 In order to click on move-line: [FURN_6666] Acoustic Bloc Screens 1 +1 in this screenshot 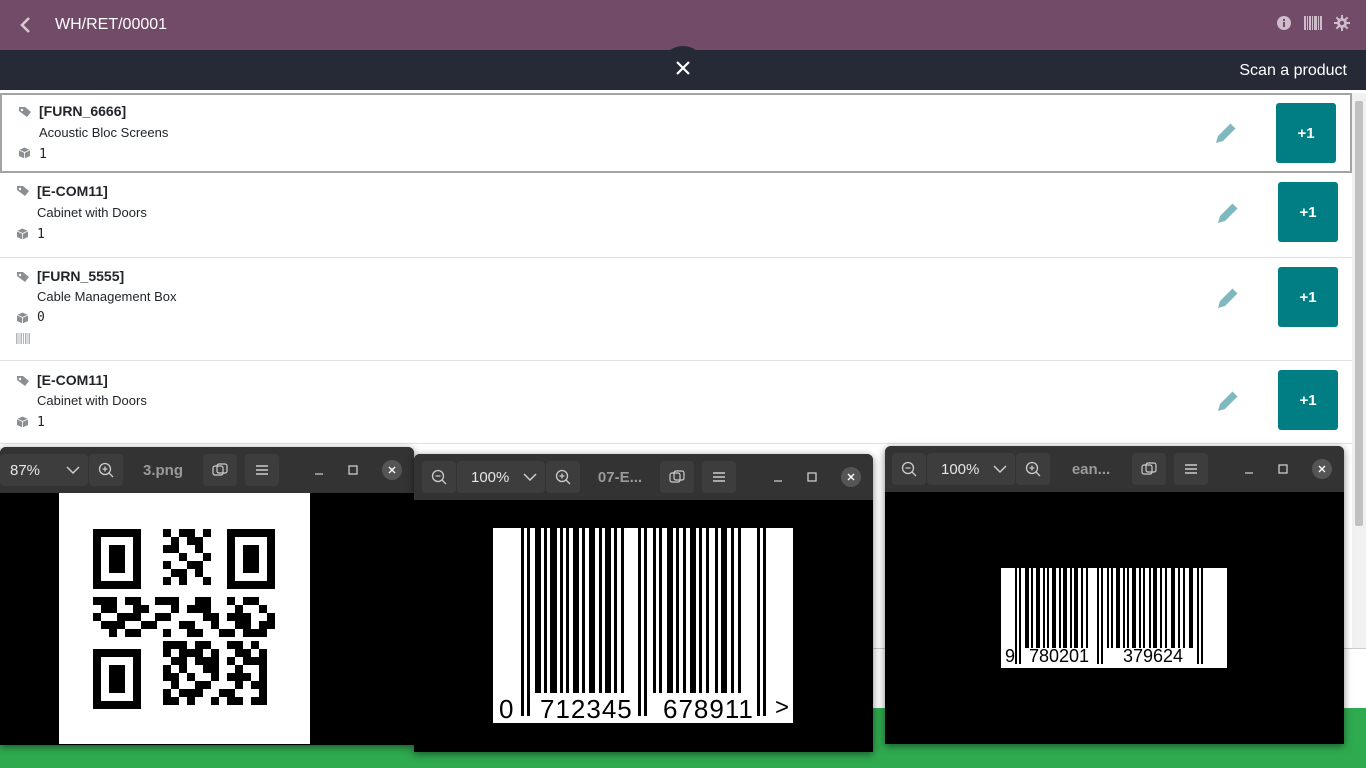, I will do `click(676, 133)`.